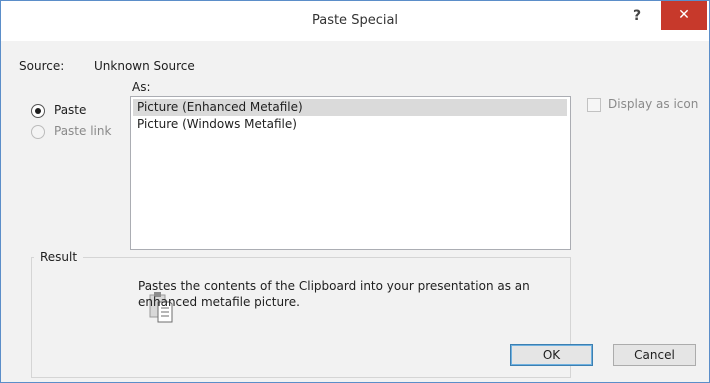 Image resolution: width=710 pixels, height=383 pixels. What do you see at coordinates (637, 17) in the screenshot?
I see `help-button: ?` at bounding box center [637, 17].